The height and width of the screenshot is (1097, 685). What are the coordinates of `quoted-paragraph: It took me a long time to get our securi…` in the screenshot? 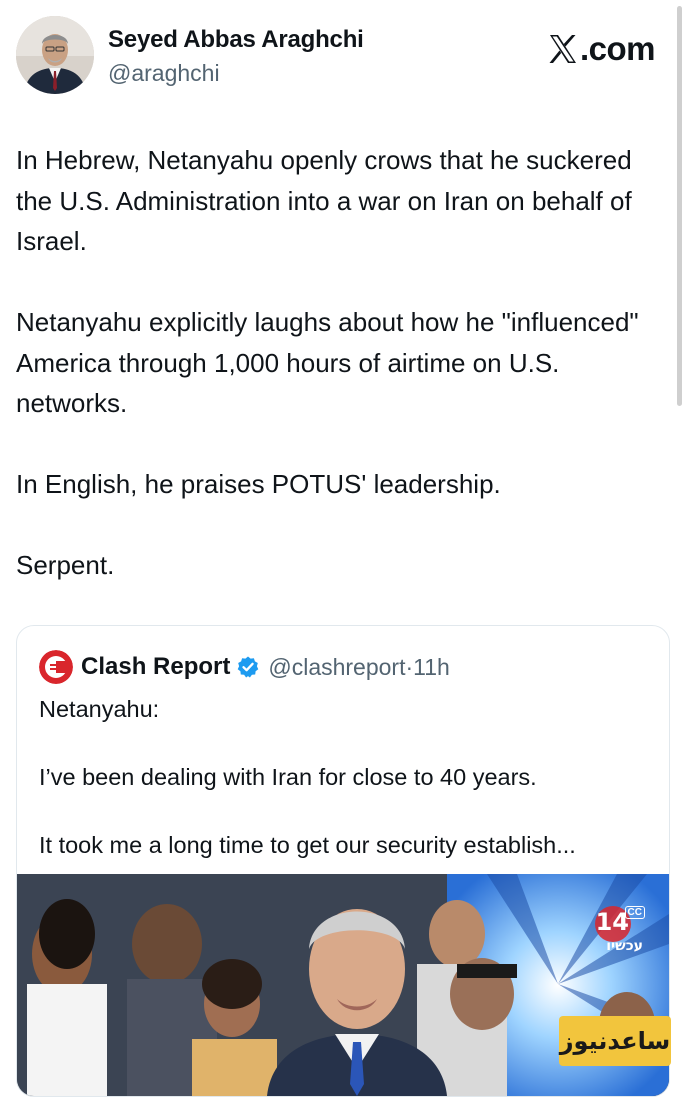 It's located at (307, 845).